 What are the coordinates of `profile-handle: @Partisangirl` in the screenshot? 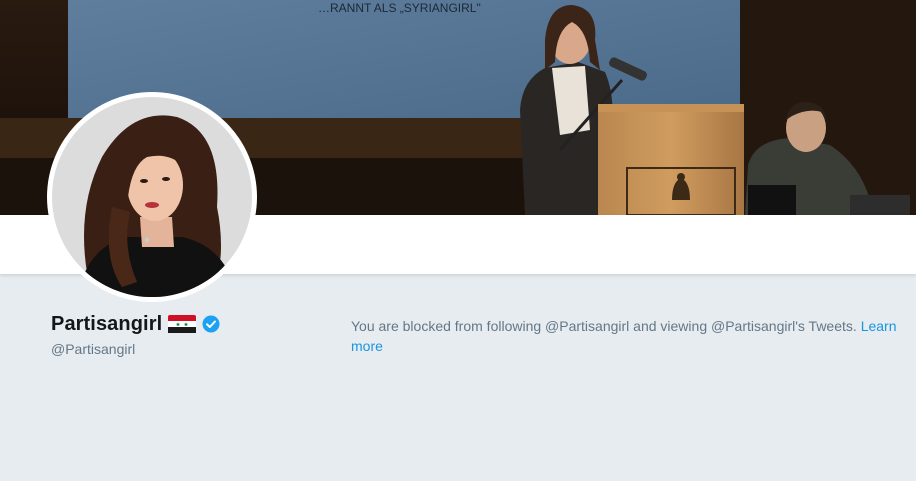 It's located at (93, 349).